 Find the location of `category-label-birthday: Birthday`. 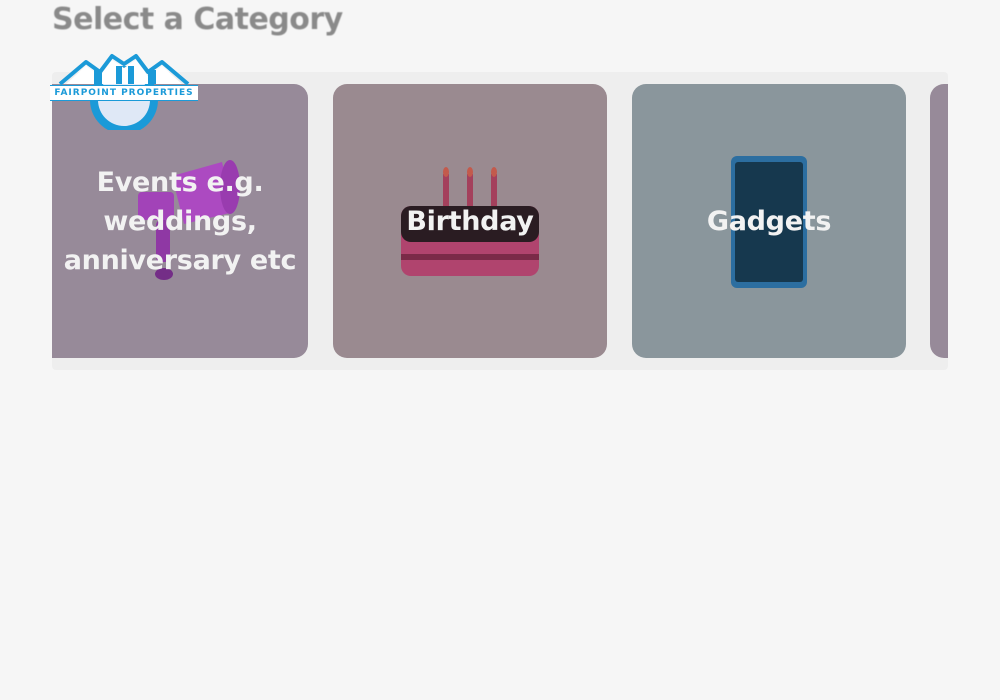

category-label-birthday: Birthday is located at coordinates (470, 221).